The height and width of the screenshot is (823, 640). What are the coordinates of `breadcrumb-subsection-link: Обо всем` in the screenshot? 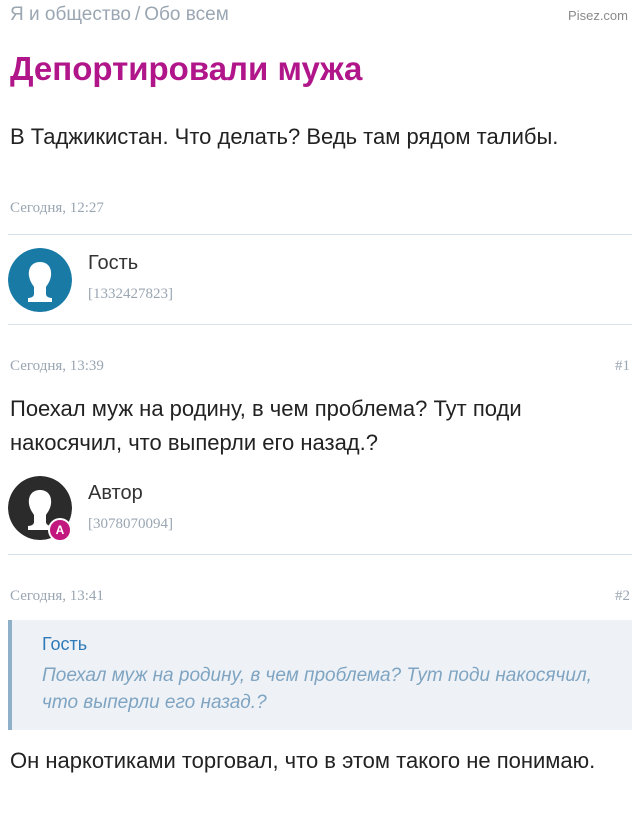 It's located at (186, 14).